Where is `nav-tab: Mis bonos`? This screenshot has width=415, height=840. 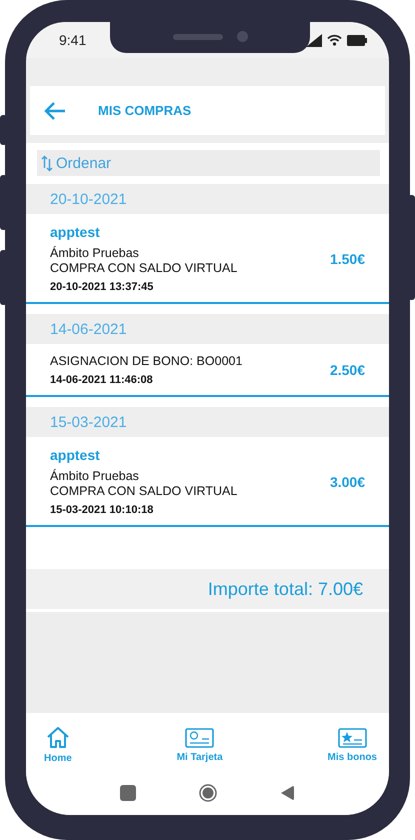 nav-tab: Mis bonos is located at coordinates (352, 745).